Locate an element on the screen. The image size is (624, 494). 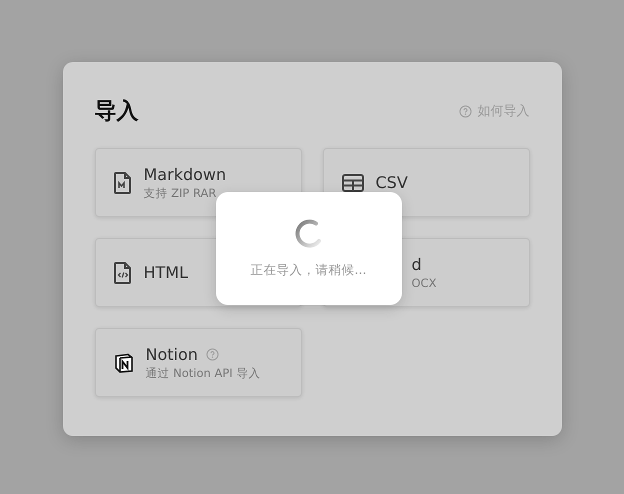
option-title: CSV is located at coordinates (392, 182).